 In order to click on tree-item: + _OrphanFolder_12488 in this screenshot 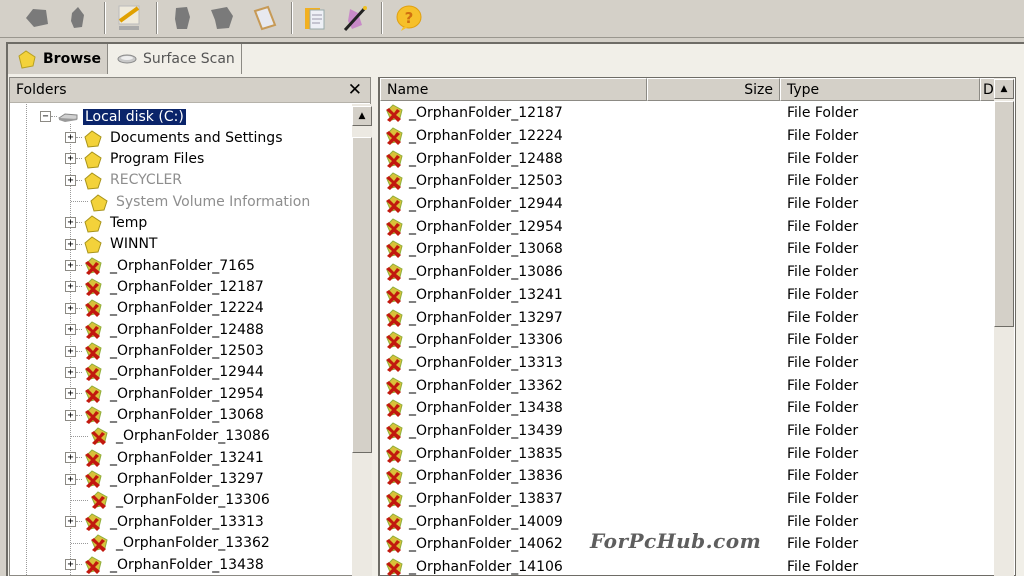, I will do `click(165, 329)`.